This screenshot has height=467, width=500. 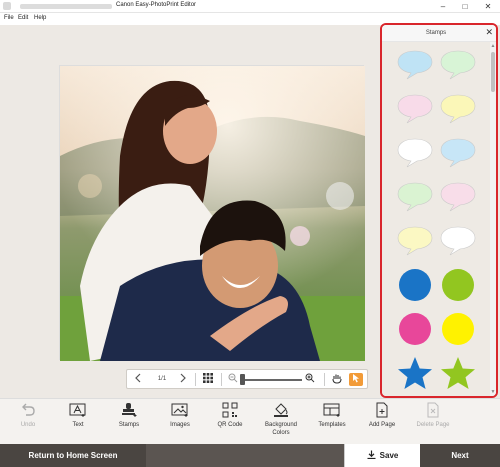 I want to click on delete-page-button: Delete Page, so click(x=433, y=415).